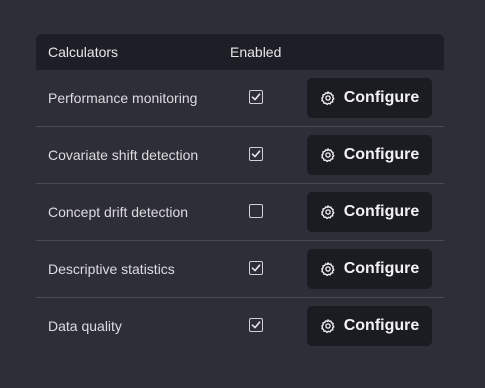  I want to click on table-header: Calculators Enabled, so click(240, 52).